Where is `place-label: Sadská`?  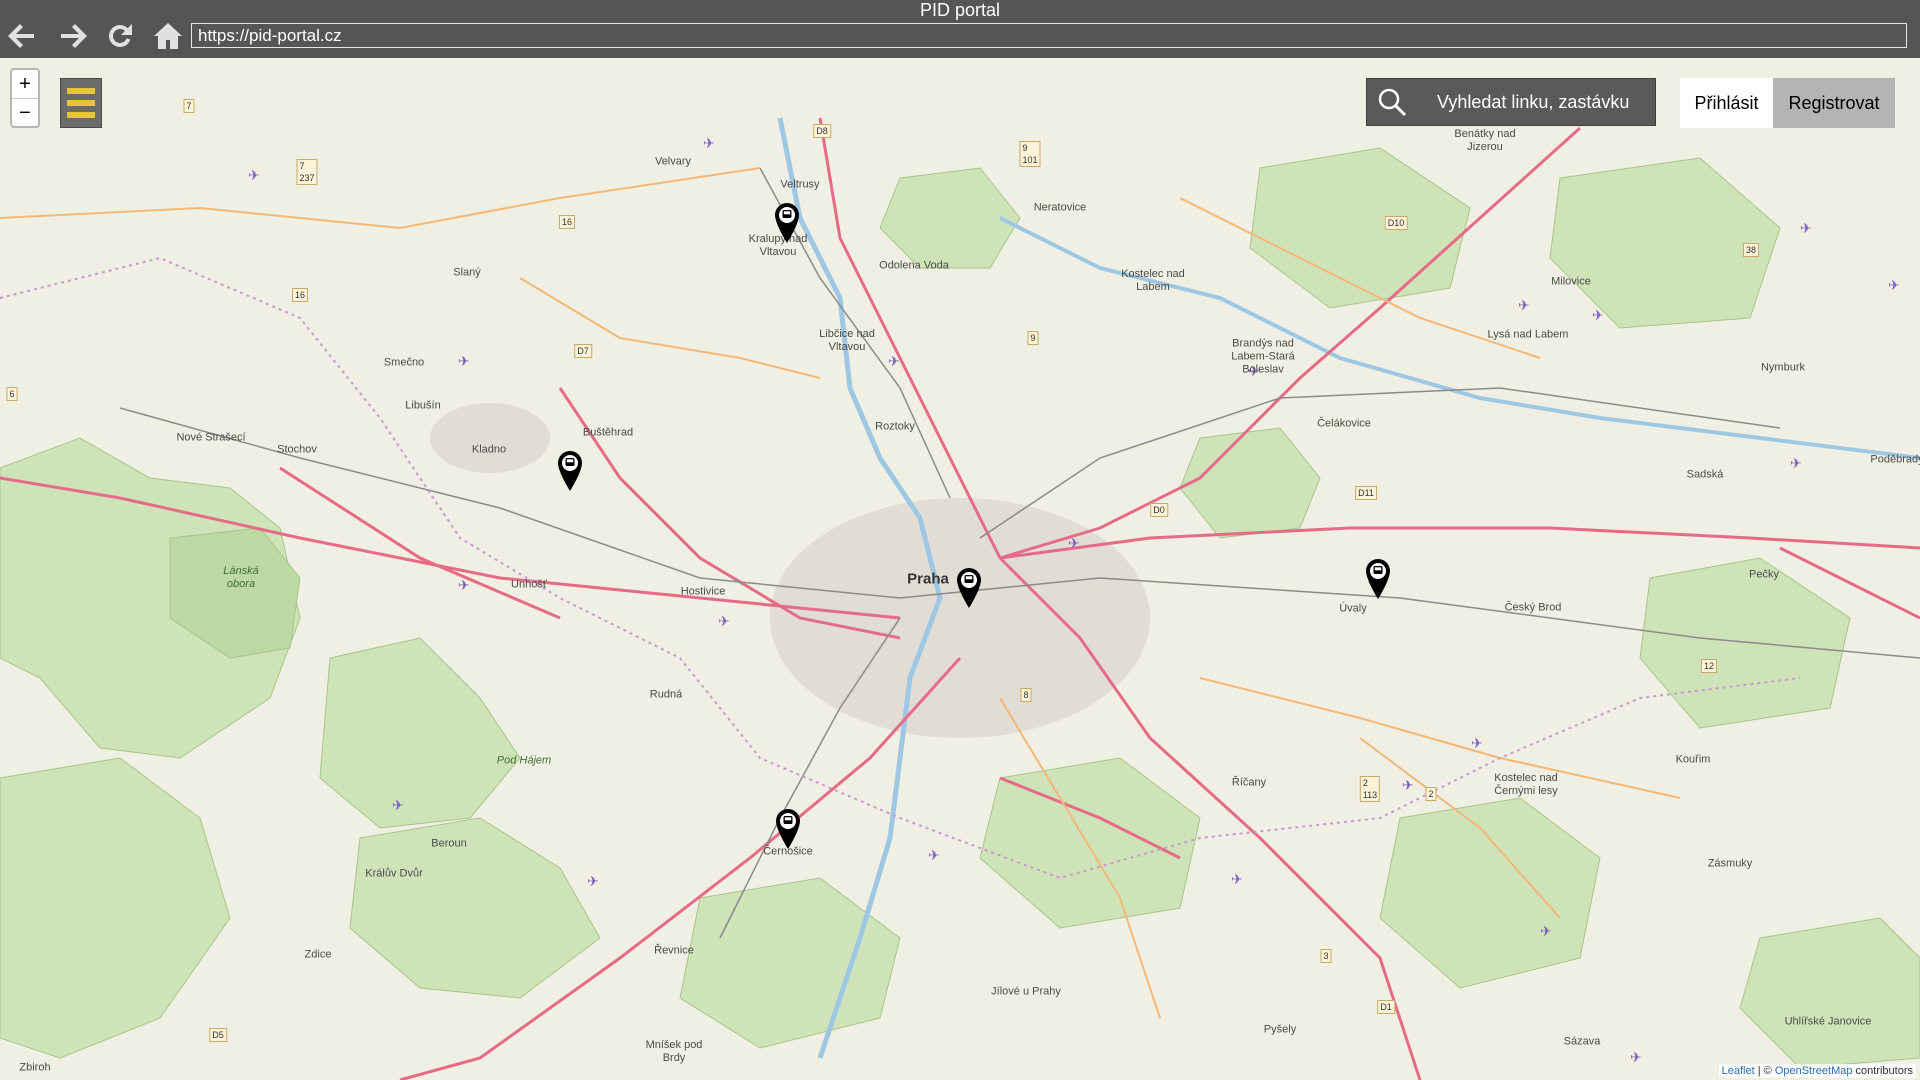
place-label: Sadská is located at coordinates (1705, 474).